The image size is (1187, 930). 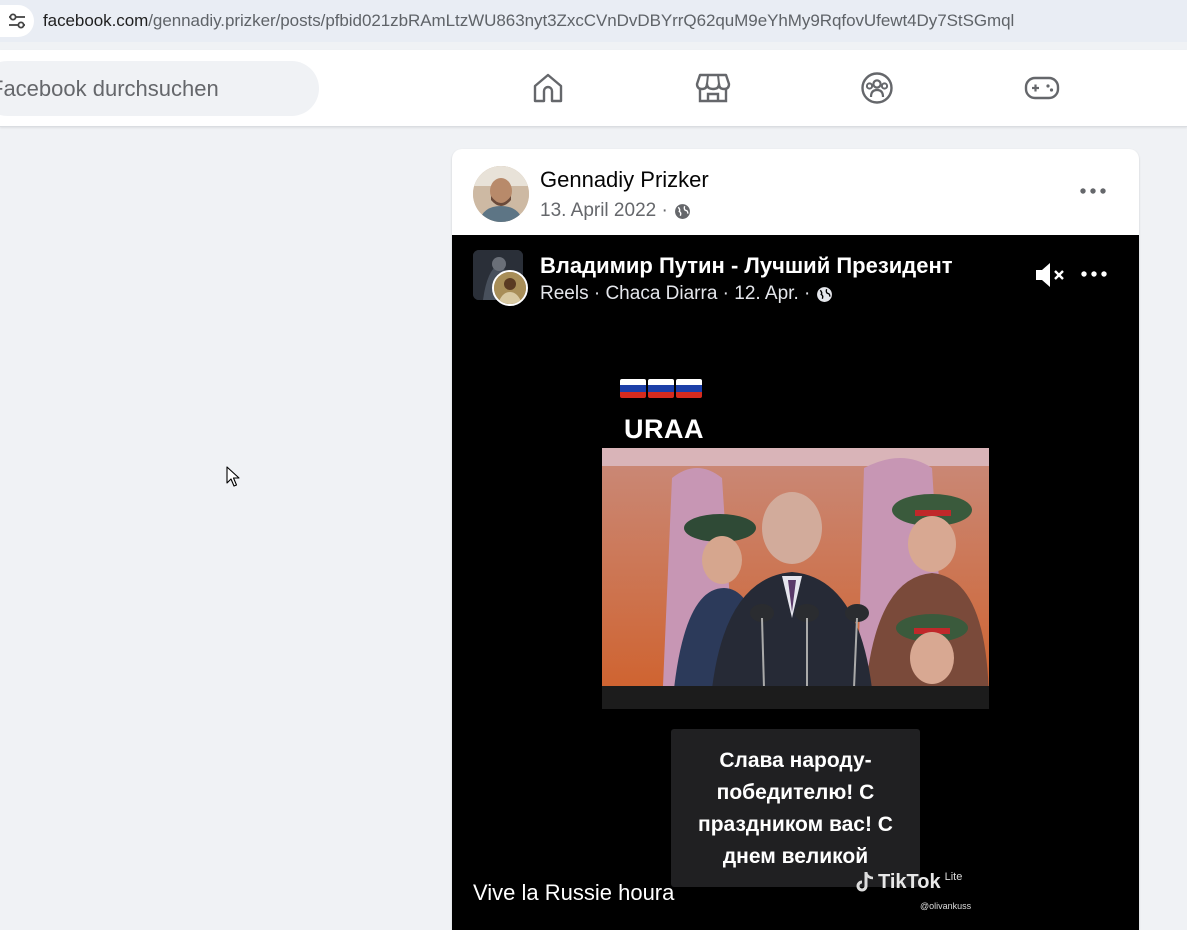 I want to click on reel-author-avatar, so click(x=510, y=288).